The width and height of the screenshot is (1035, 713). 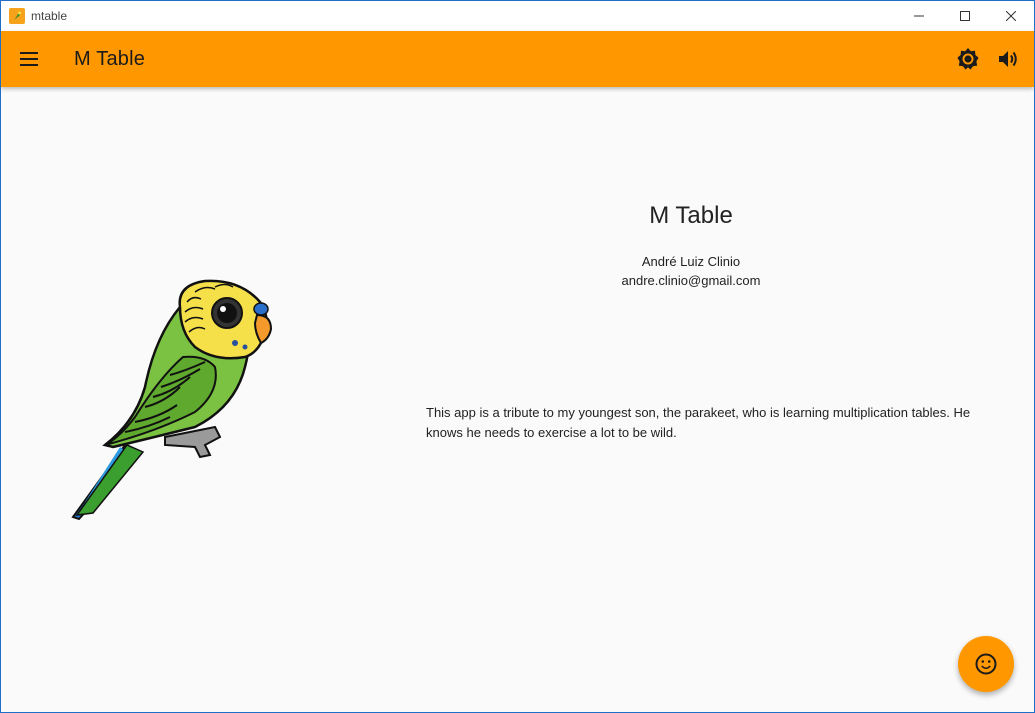 What do you see at coordinates (1008, 59) in the screenshot?
I see `volume-icon` at bounding box center [1008, 59].